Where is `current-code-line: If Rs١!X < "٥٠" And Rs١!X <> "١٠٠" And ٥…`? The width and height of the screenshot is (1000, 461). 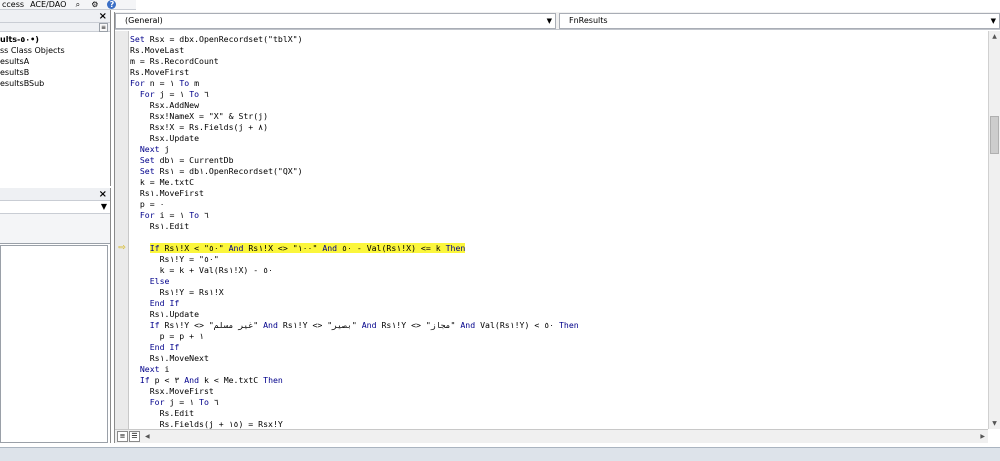 current-code-line: If Rs١!X < "٥٠" And Rs١!X <> "١٠٠" And ٥… is located at coordinates (559, 248).